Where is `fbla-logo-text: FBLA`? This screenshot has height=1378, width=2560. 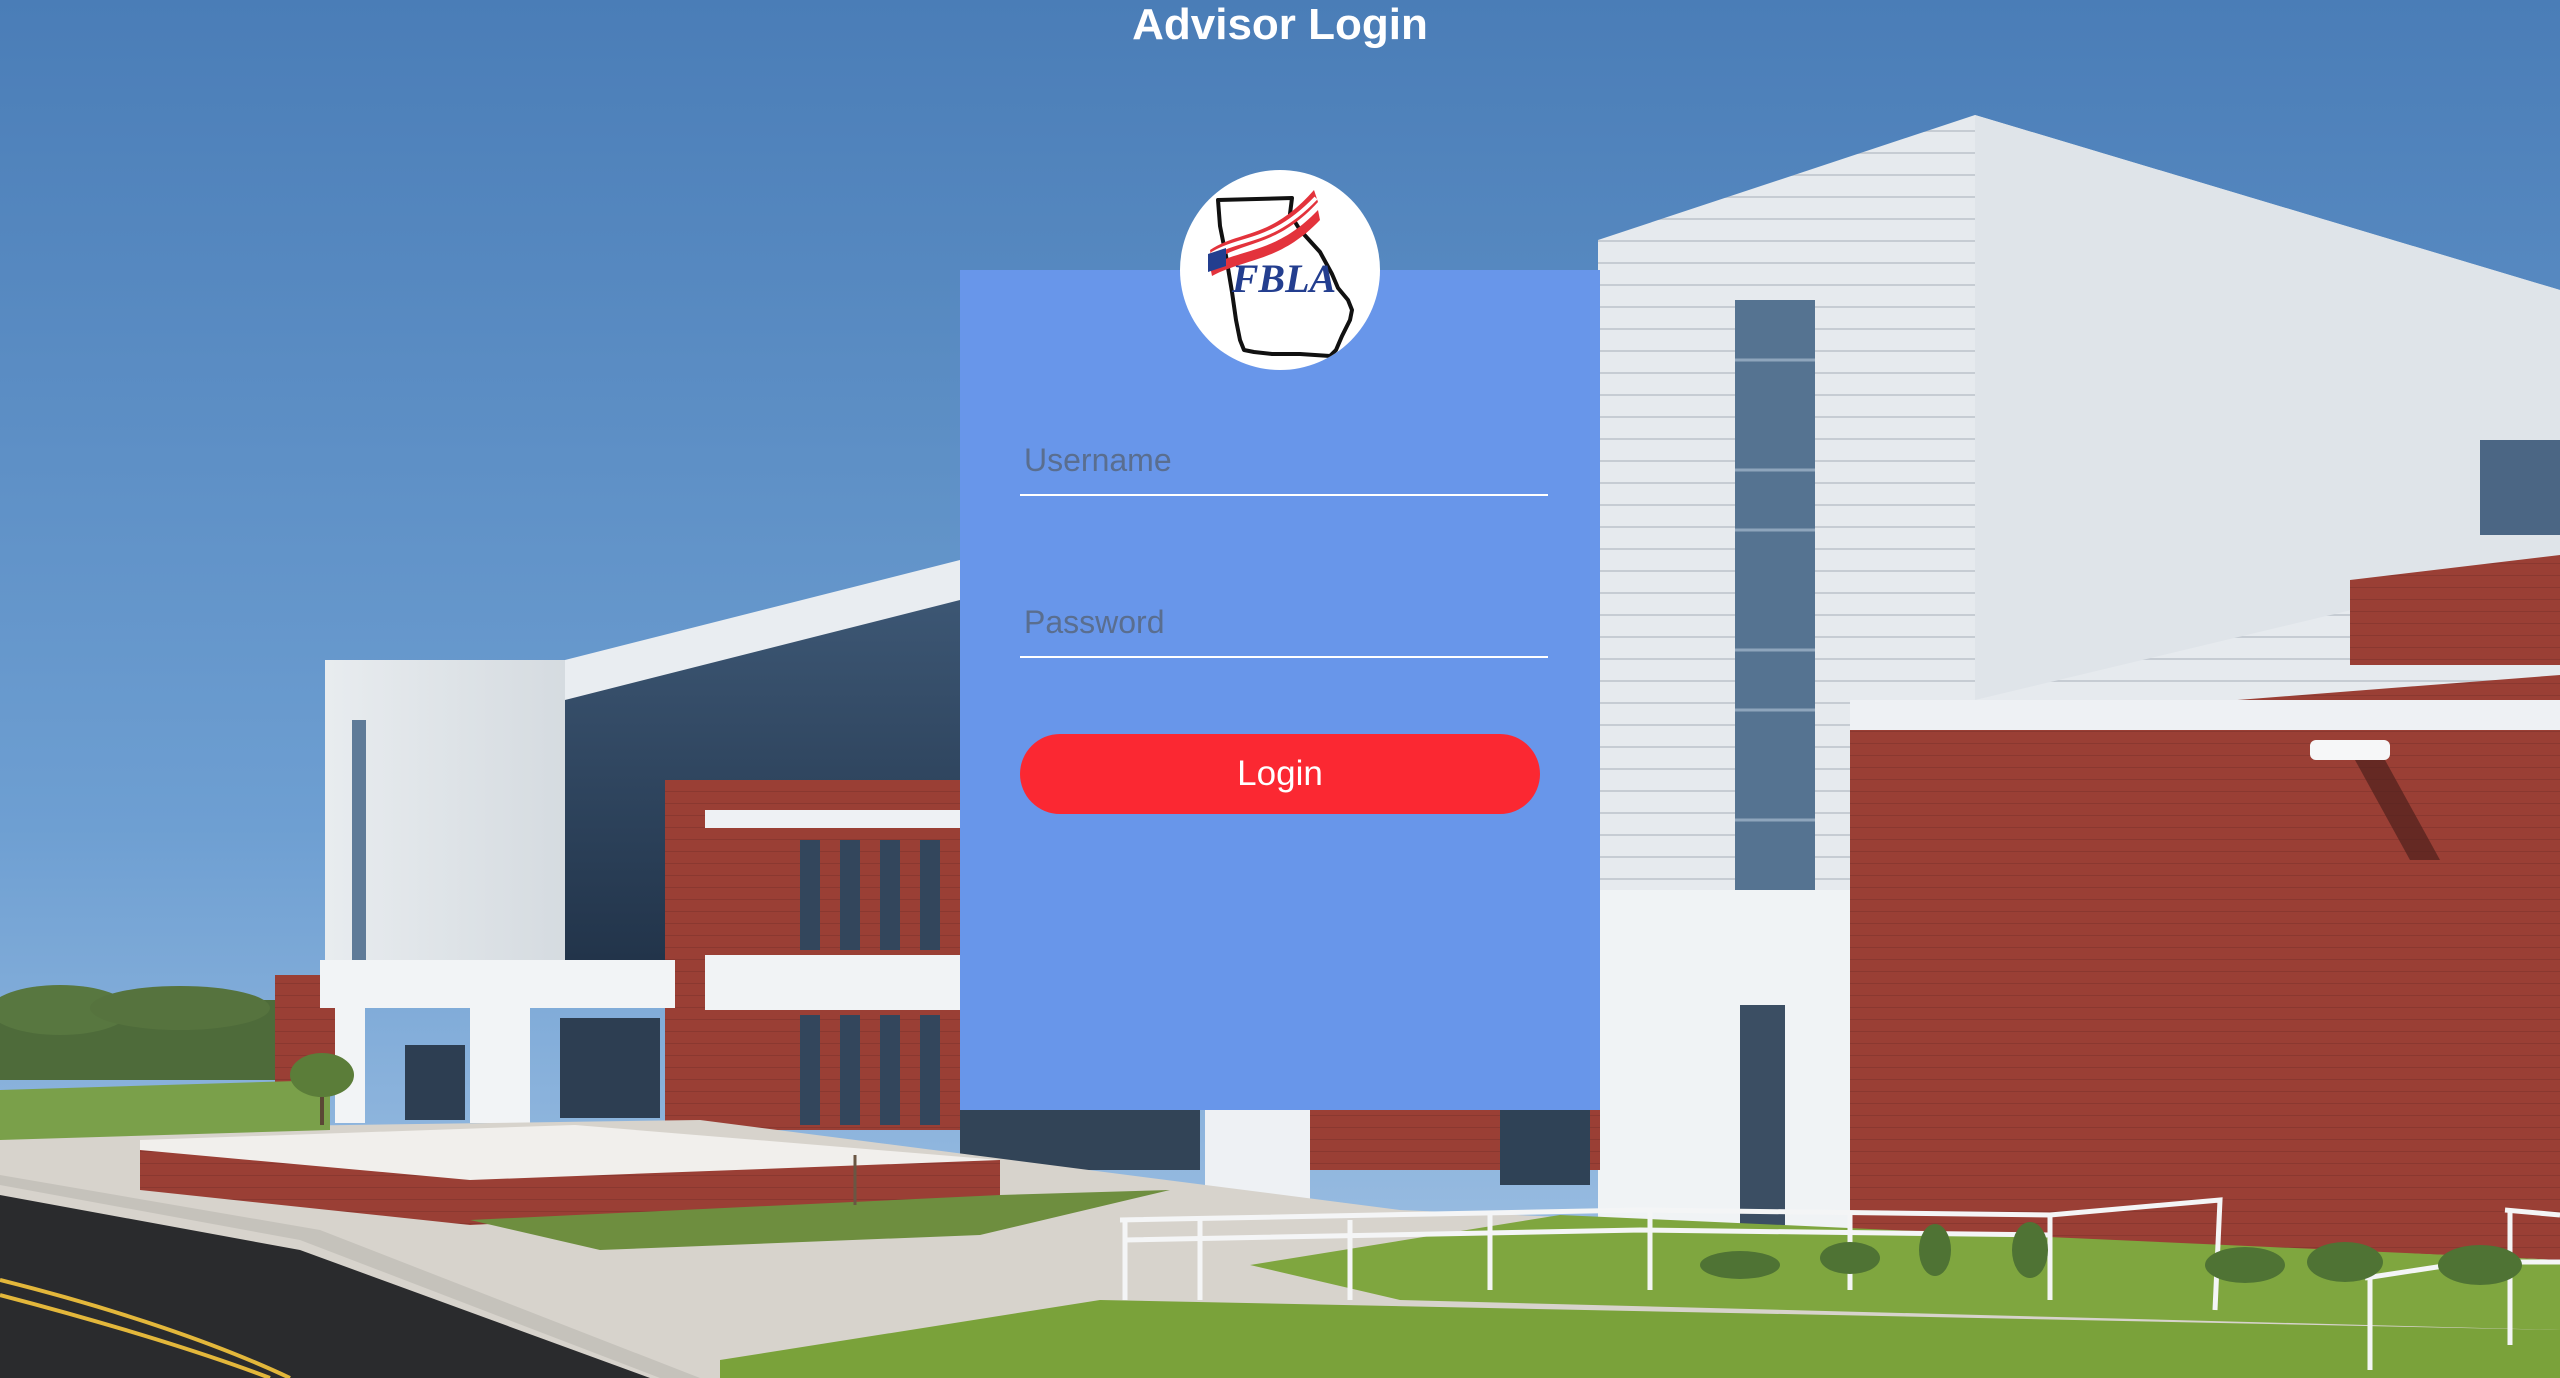
fbla-logo-text: FBLA is located at coordinates (1283, 278).